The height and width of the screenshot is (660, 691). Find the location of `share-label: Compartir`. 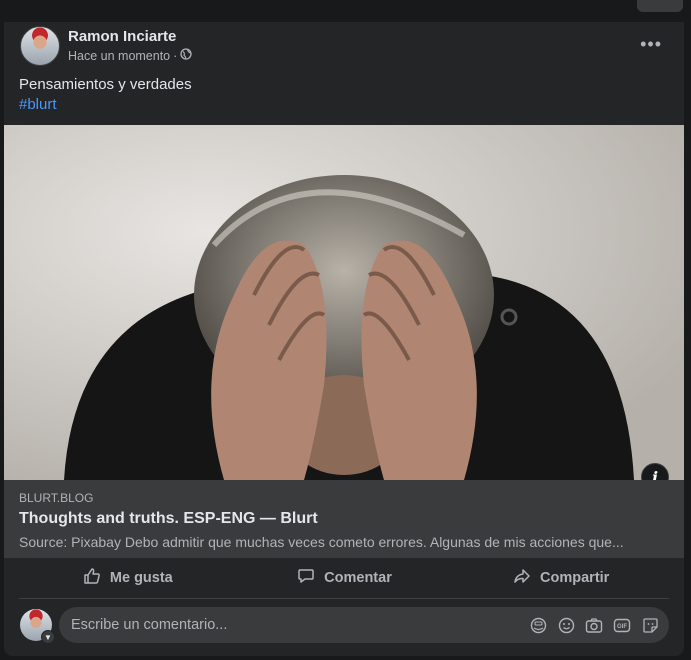

share-label: Compartir is located at coordinates (575, 578).